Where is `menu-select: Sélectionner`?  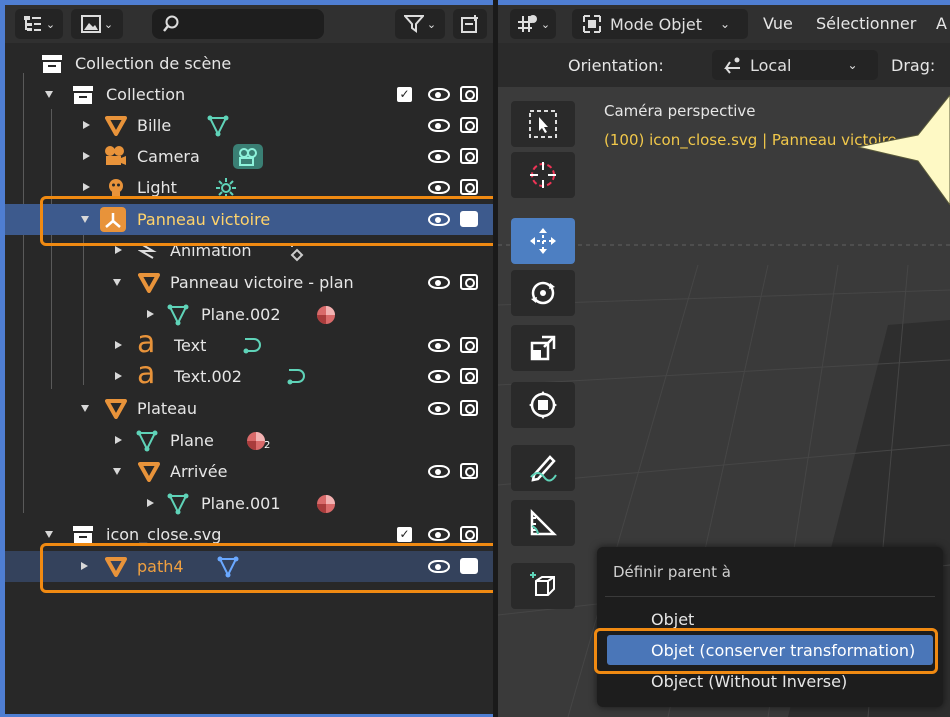 menu-select: Sélectionner is located at coordinates (866, 23).